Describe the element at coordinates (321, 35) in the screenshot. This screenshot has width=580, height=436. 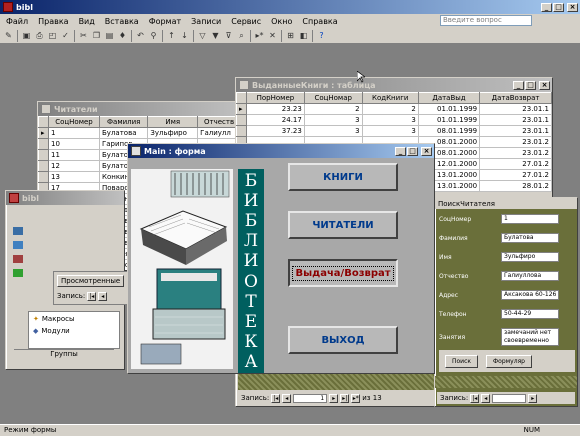
I see `help-icon: ?` at that location.